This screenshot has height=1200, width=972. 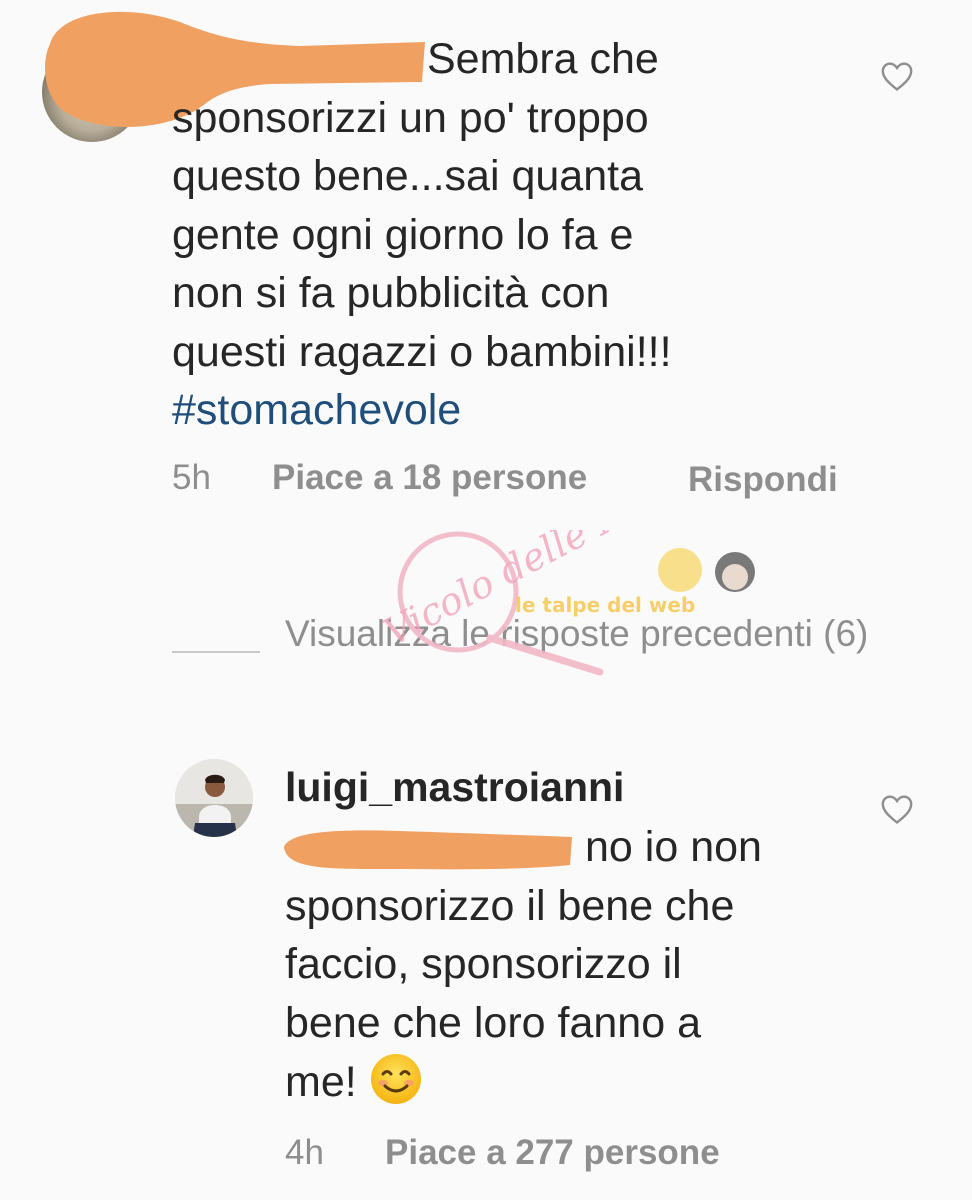 I want to click on comment-line: no io non, so click(x=673, y=847).